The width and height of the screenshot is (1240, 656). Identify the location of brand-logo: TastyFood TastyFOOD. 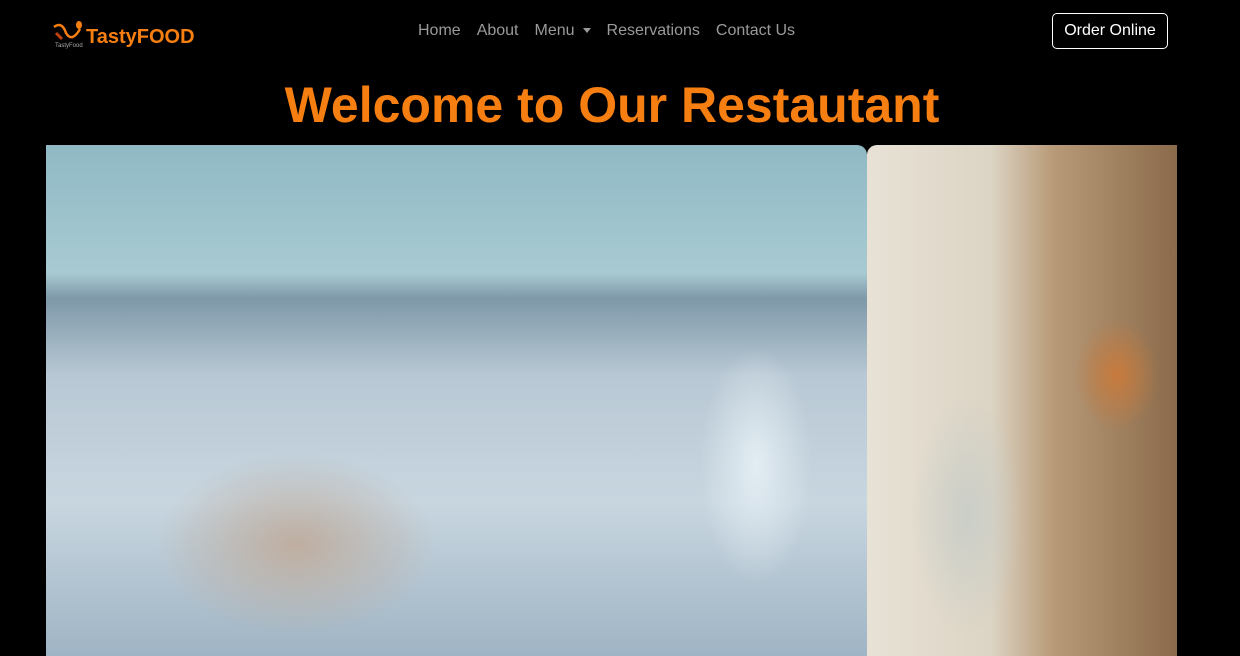
(123, 33).